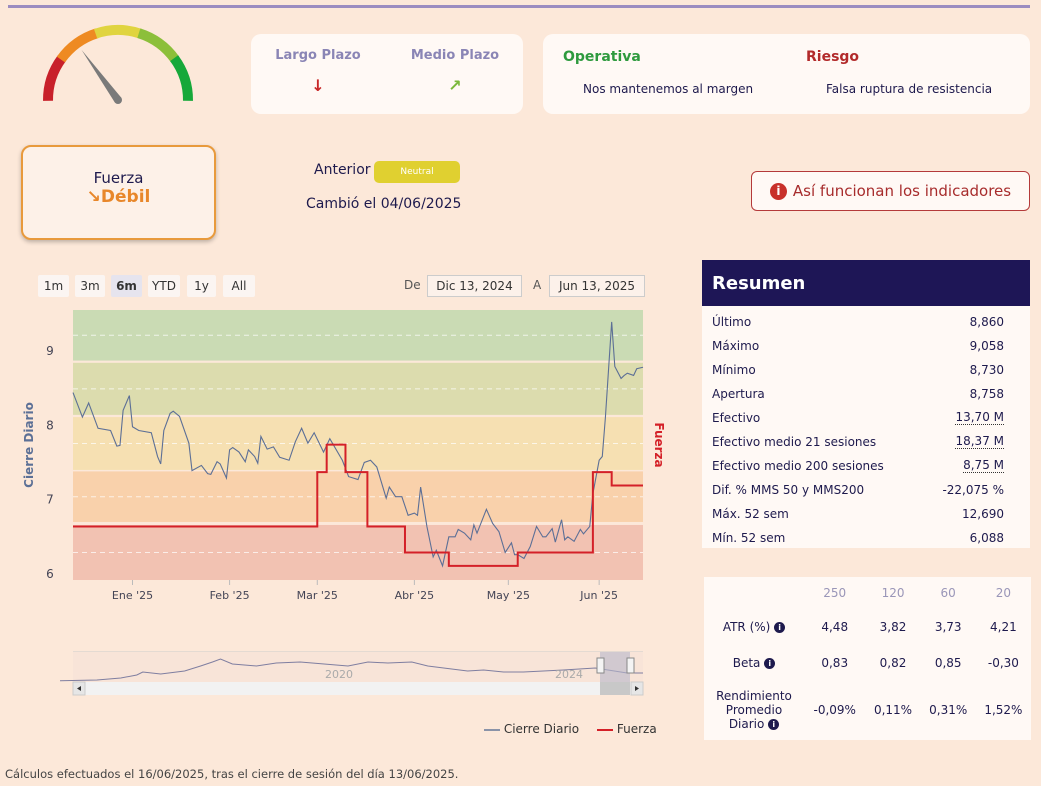  I want to click on arrow-down-right-icon: ↘, so click(93, 197).